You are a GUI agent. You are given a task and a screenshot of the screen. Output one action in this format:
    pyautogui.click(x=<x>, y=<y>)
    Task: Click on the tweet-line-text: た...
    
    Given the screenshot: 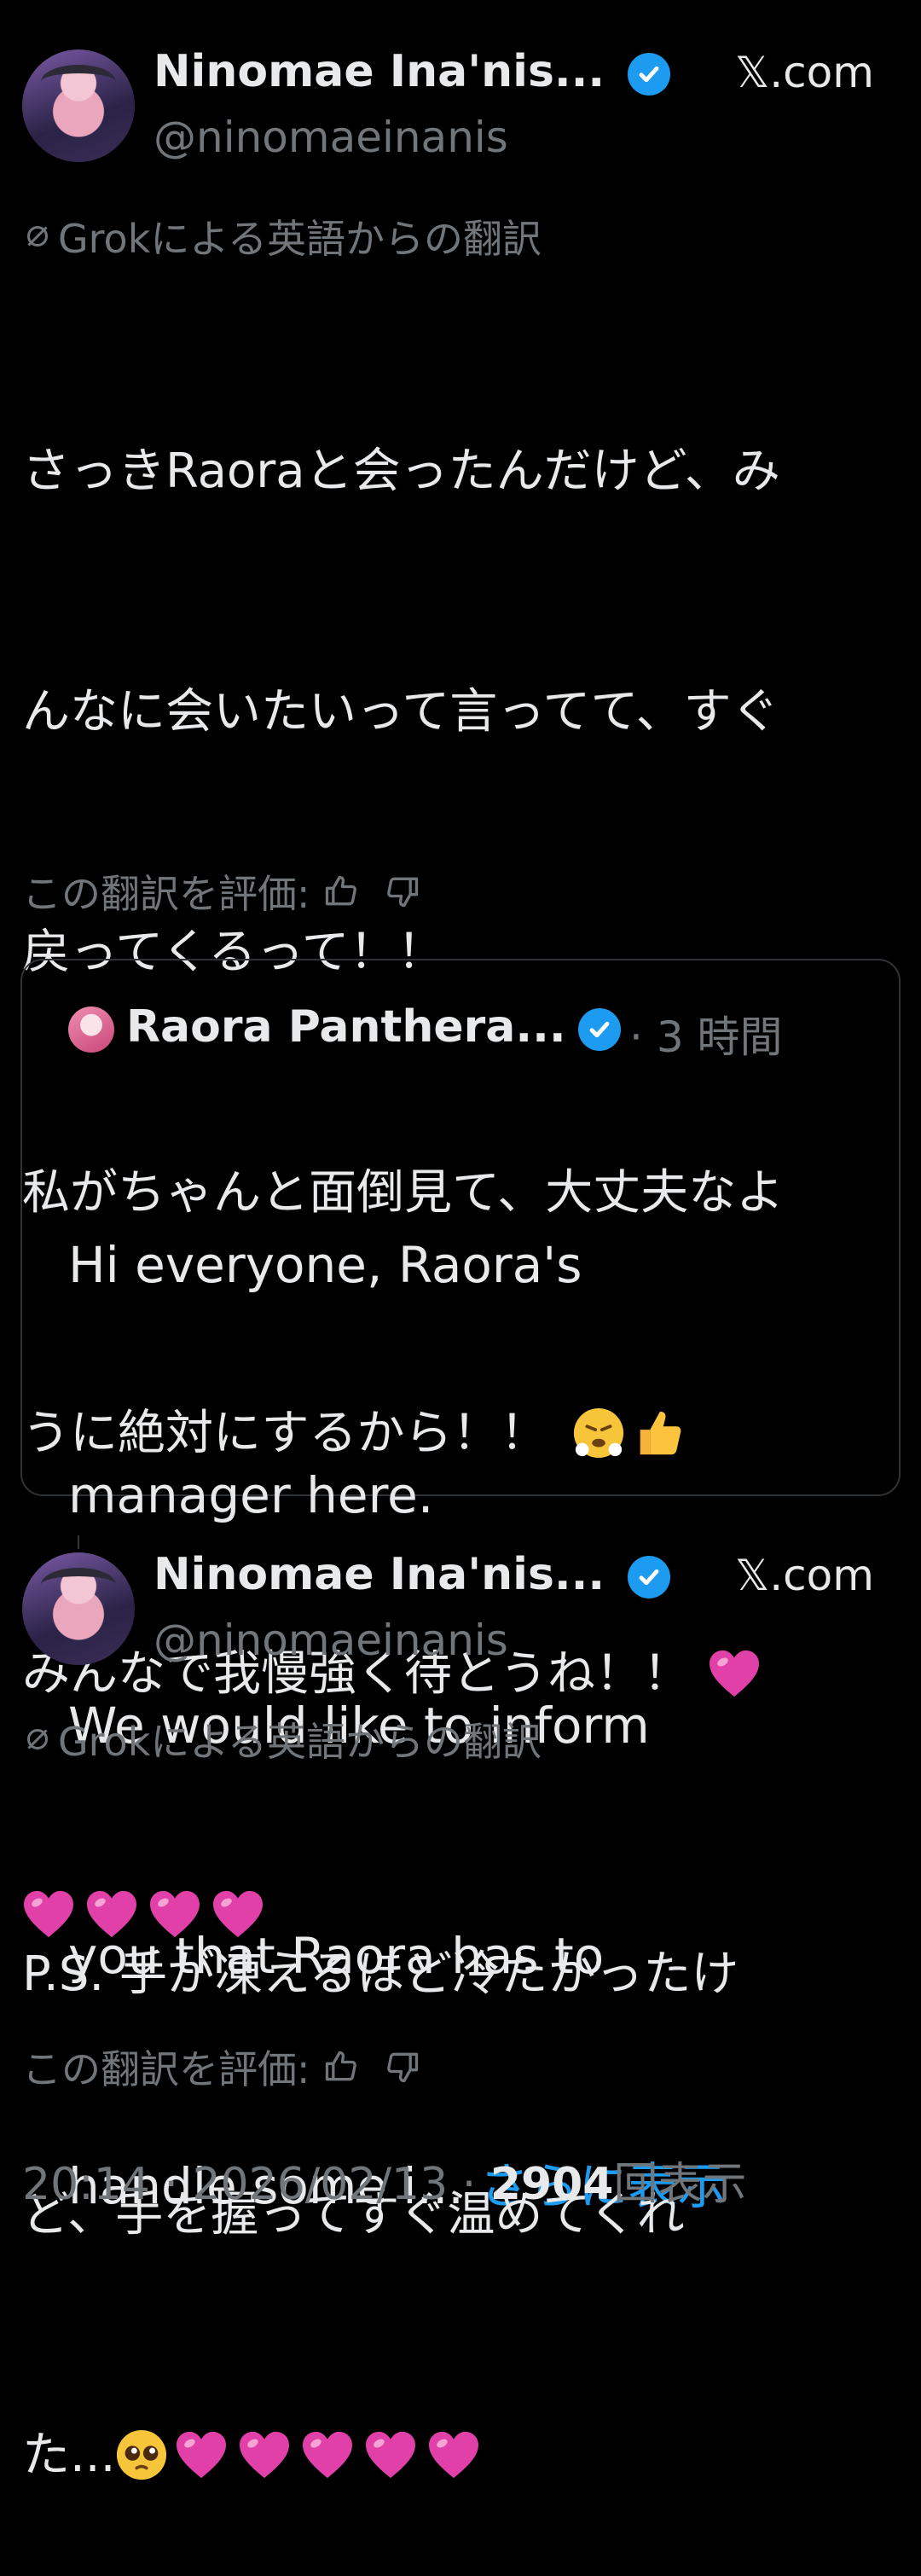 What is the action you would take?
    pyautogui.click(x=69, y=2455)
    